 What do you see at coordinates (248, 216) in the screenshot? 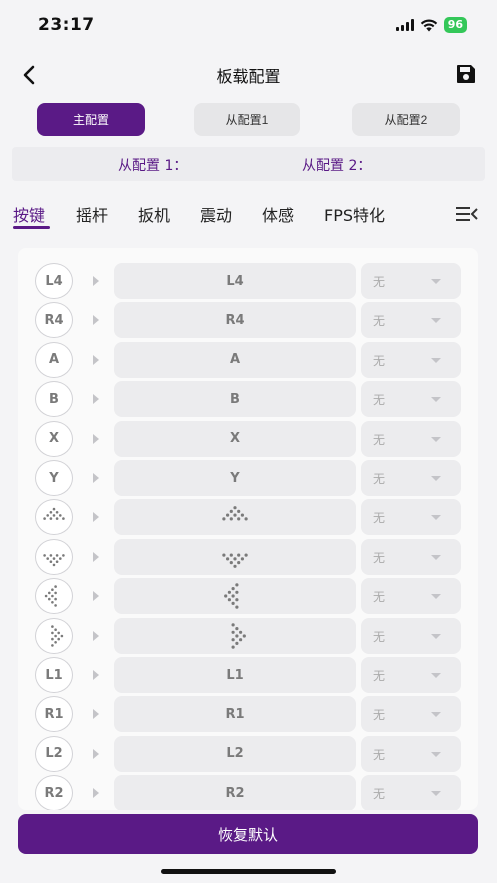
I see `tab-bar: 按键 摇杆 扳机 震动 体感 FPS特化` at bounding box center [248, 216].